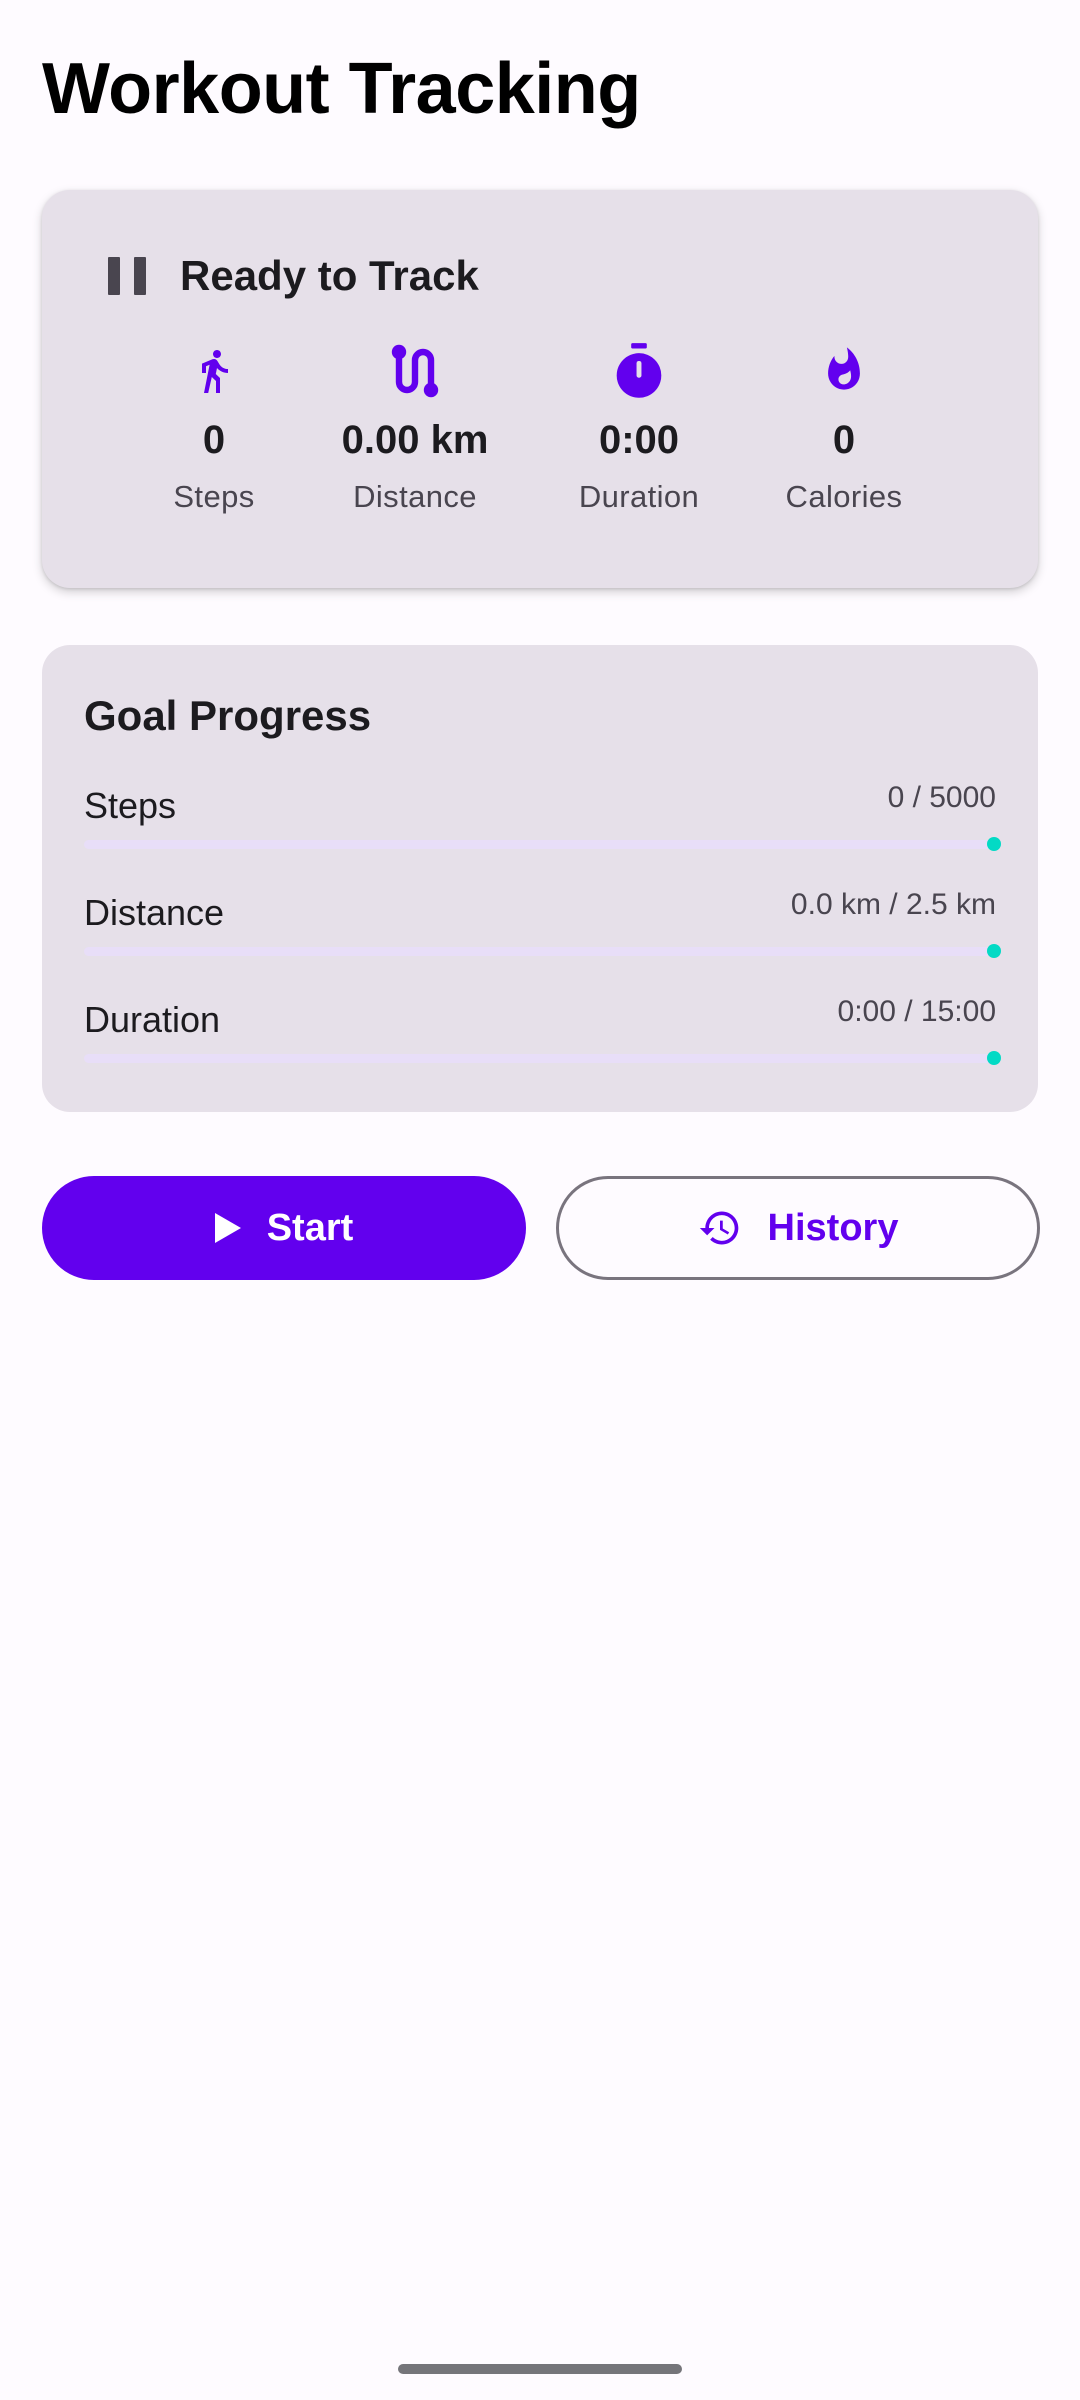 This screenshot has height=2400, width=1080. Describe the element at coordinates (415, 496) in the screenshot. I see `stat-label: Distance` at that location.